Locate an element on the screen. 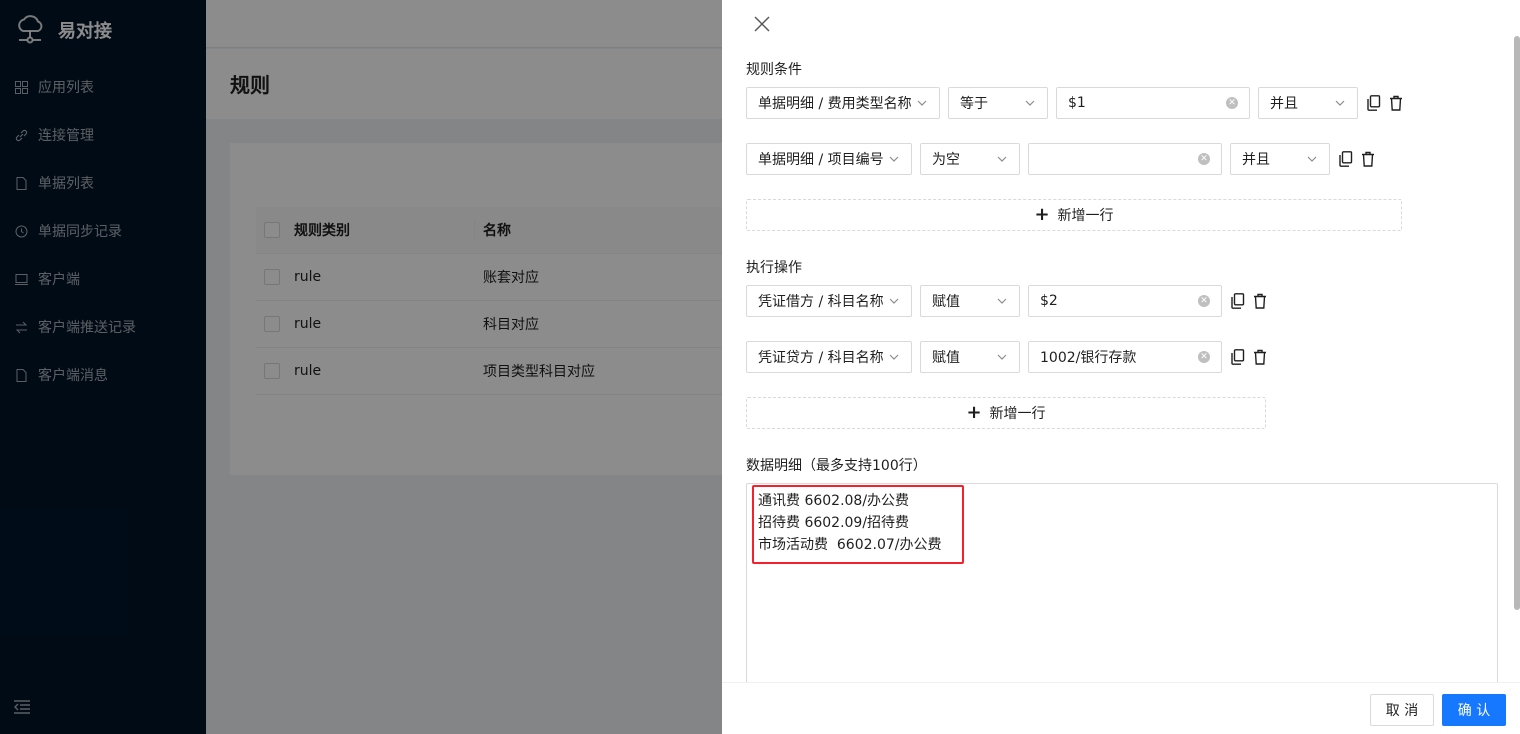 Image resolution: width=1520 pixels, height=734 pixels. cancel-button: 取 消 is located at coordinates (1402, 710).